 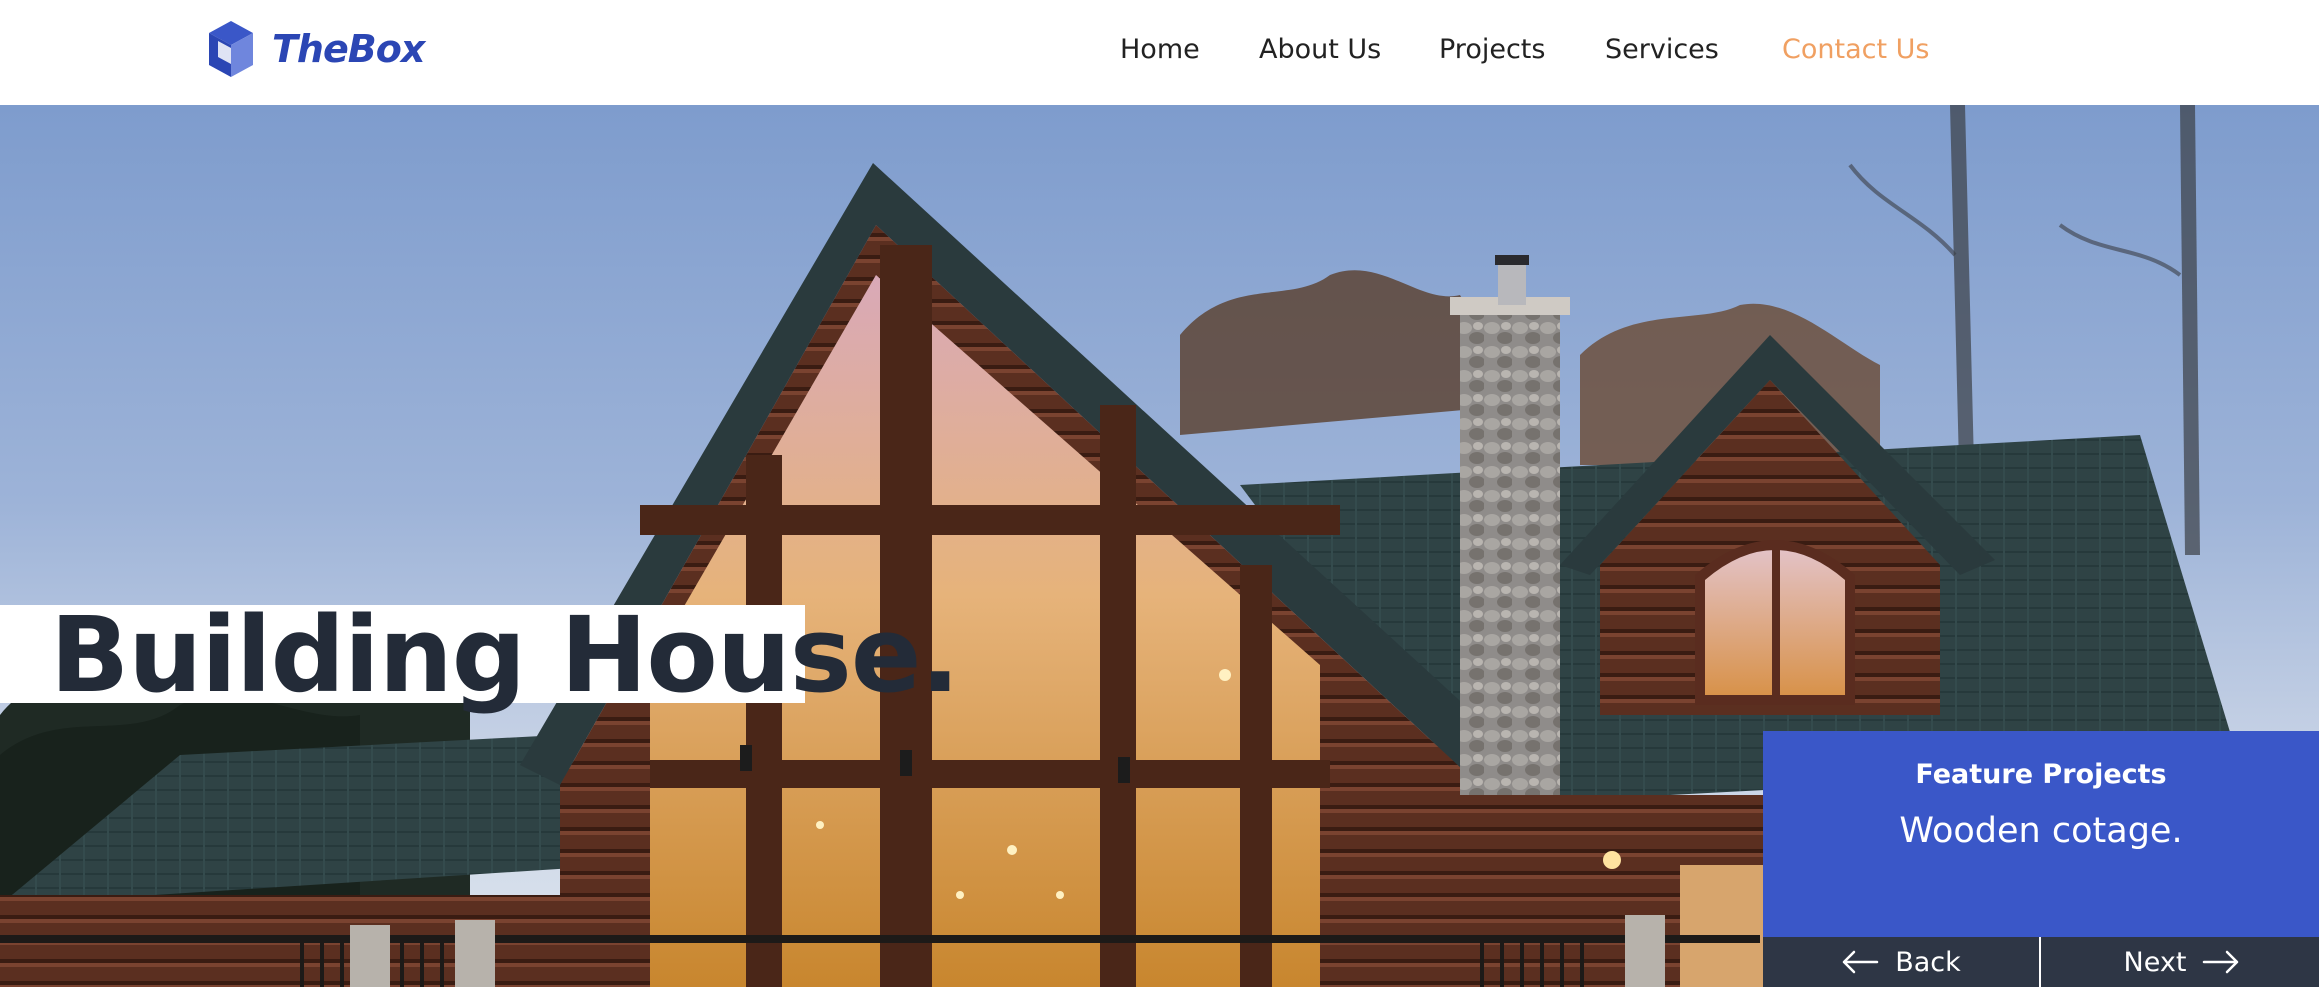 What do you see at coordinates (2041, 831) in the screenshot?
I see `feature-title: Wooden cotage.` at bounding box center [2041, 831].